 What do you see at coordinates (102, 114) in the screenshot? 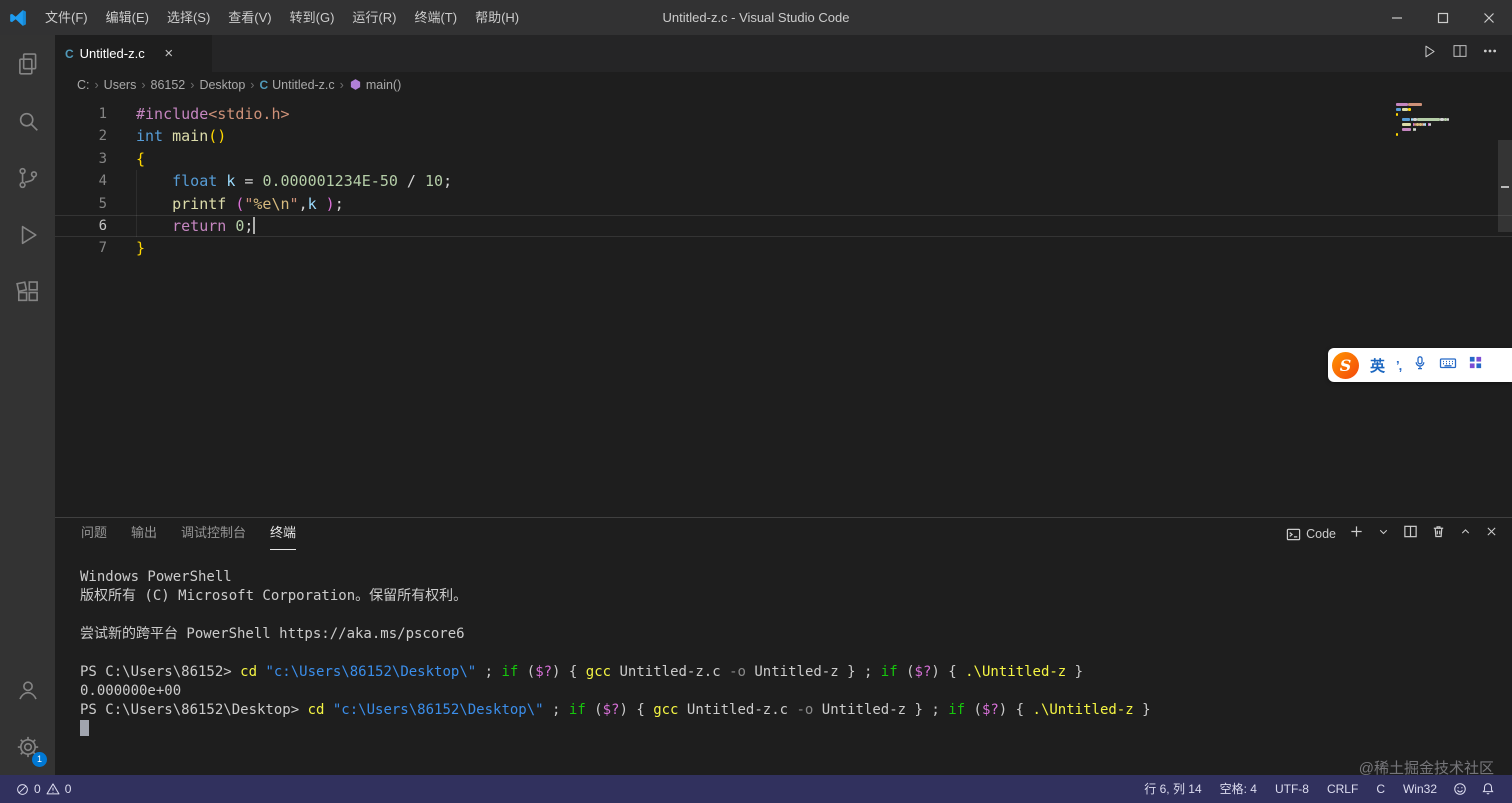
I see `line-number: 1` at bounding box center [102, 114].